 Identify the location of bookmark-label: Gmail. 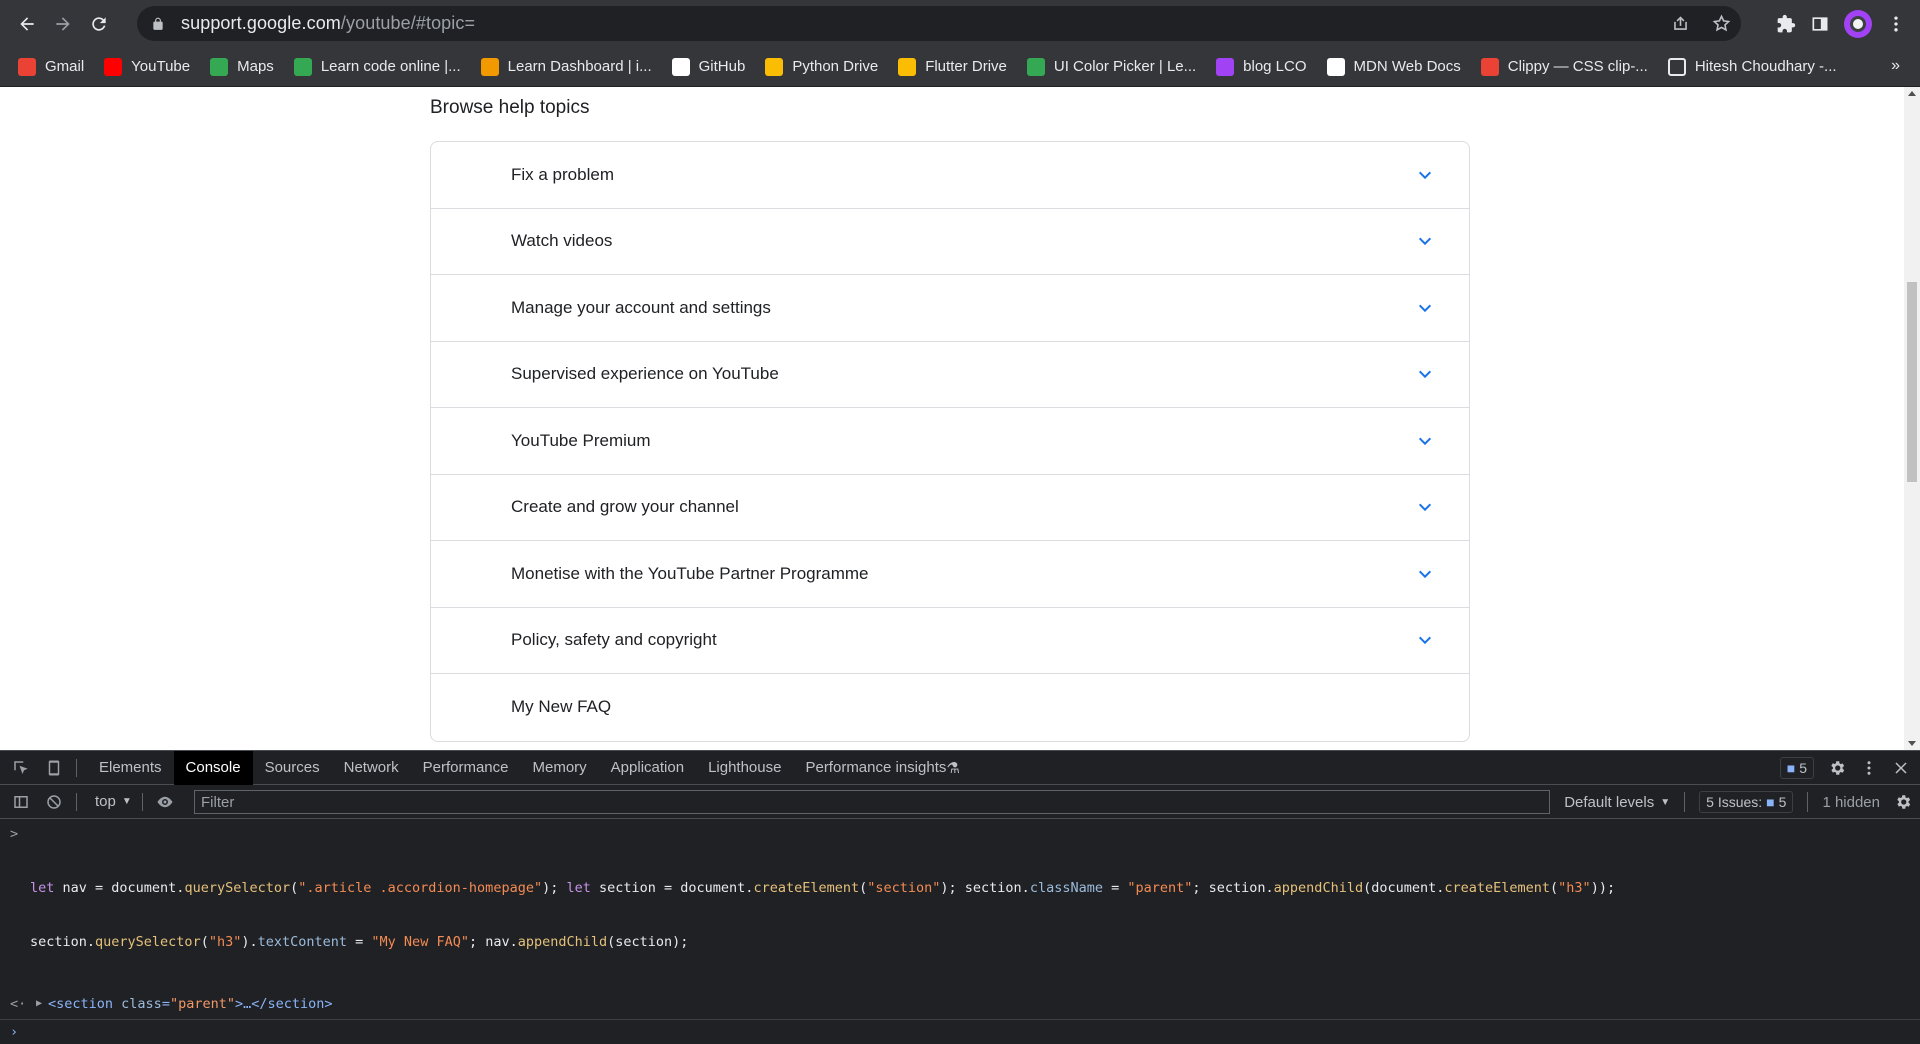
(65, 66).